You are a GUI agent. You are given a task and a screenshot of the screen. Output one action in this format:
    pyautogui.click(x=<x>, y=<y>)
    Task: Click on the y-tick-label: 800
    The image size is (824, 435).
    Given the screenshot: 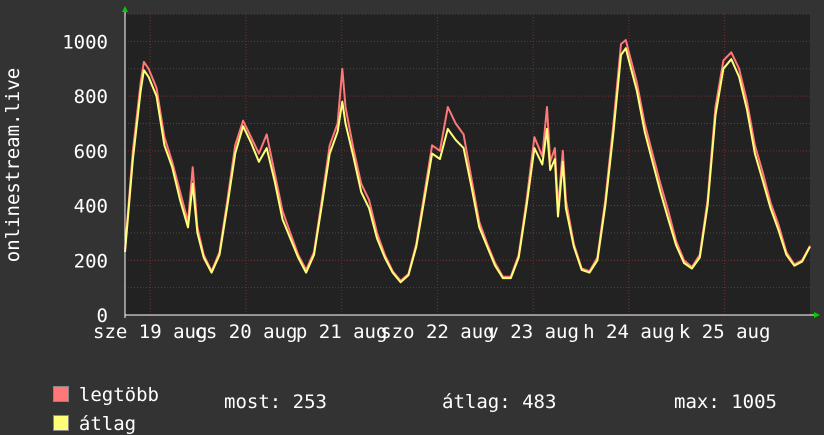 What is the action you would take?
    pyautogui.click(x=91, y=97)
    